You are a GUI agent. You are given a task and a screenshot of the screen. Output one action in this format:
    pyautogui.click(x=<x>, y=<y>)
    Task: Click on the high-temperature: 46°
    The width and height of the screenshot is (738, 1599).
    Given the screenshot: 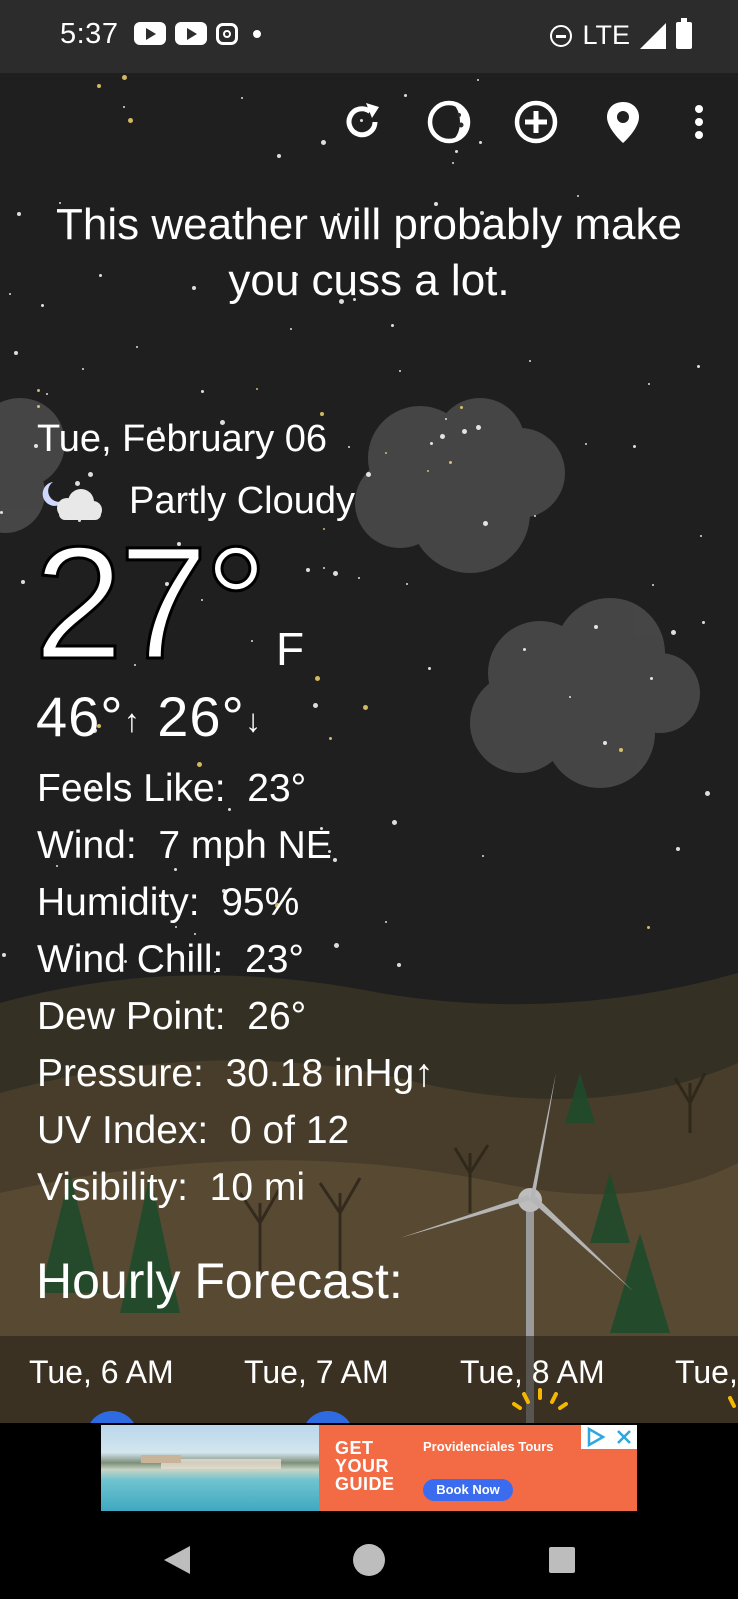 What is the action you would take?
    pyautogui.click(x=80, y=716)
    